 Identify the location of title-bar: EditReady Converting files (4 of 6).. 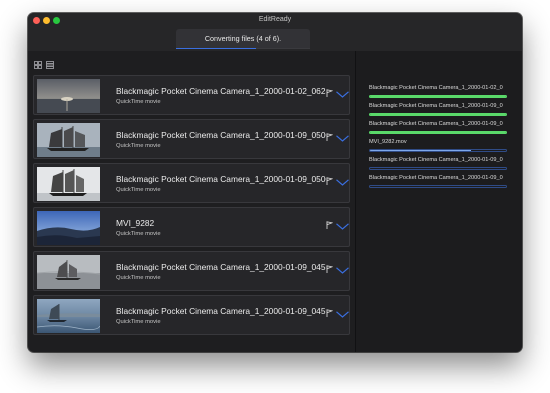
(275, 32).